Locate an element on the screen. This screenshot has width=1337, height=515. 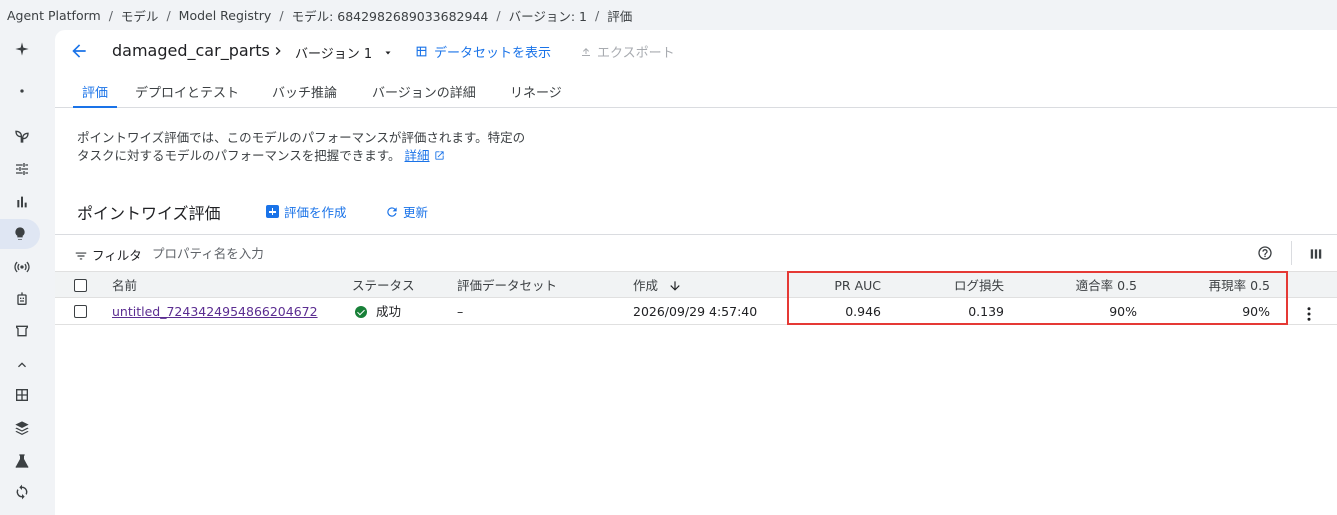
refresh-icon is located at coordinates (392, 211).